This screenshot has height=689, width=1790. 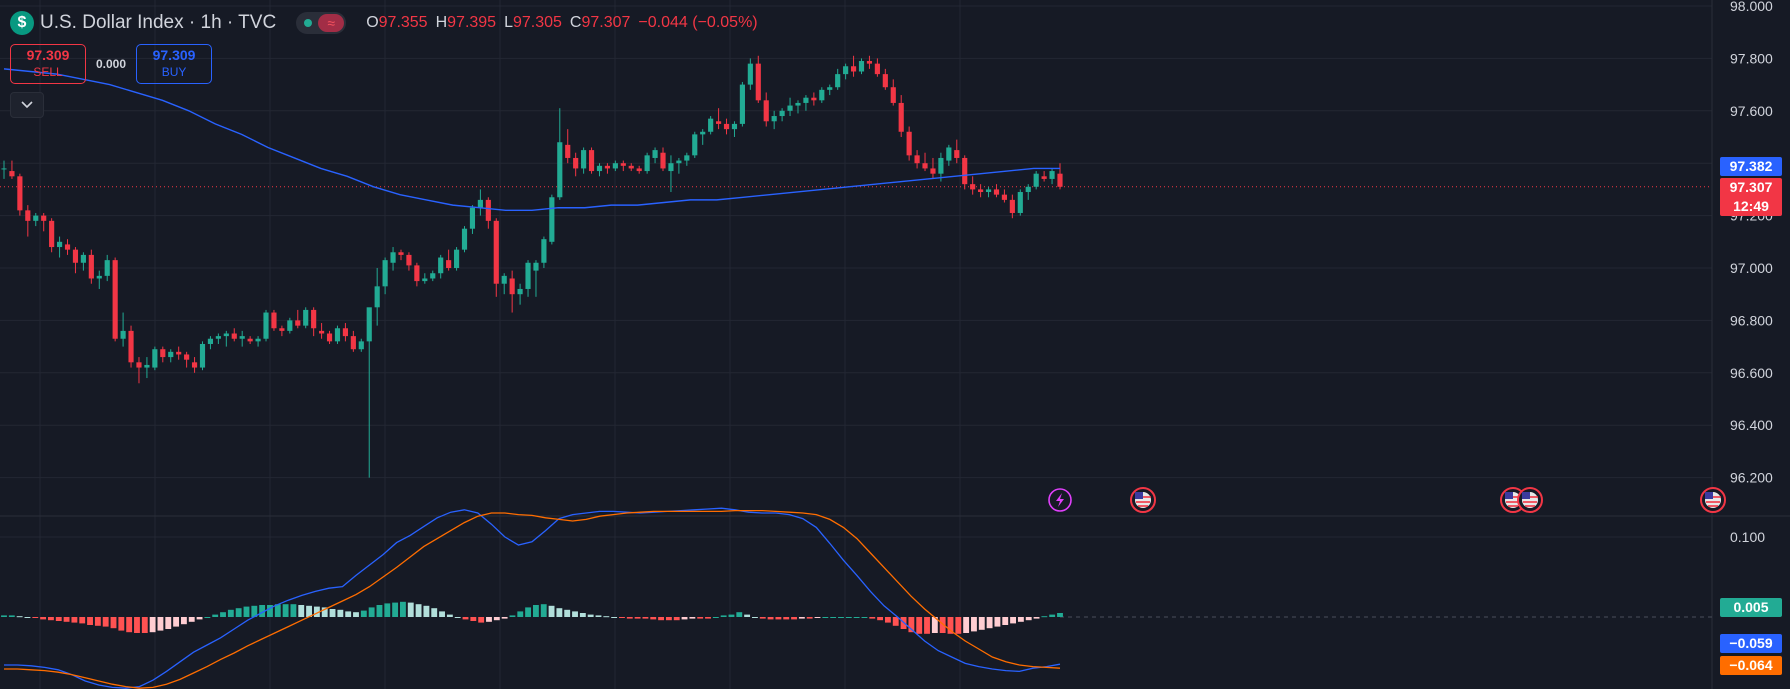 I want to click on sell-price: 97.309, so click(x=48, y=55).